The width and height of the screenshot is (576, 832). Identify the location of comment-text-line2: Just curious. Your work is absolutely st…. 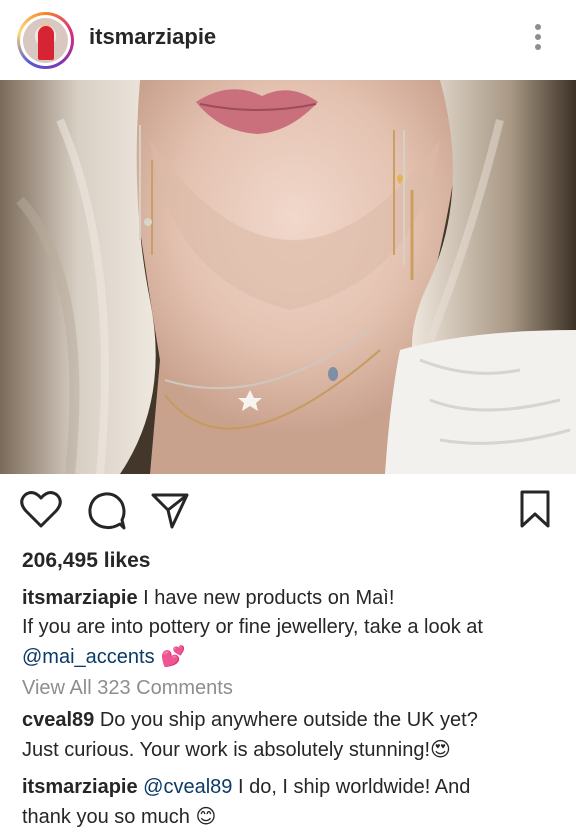
(226, 750).